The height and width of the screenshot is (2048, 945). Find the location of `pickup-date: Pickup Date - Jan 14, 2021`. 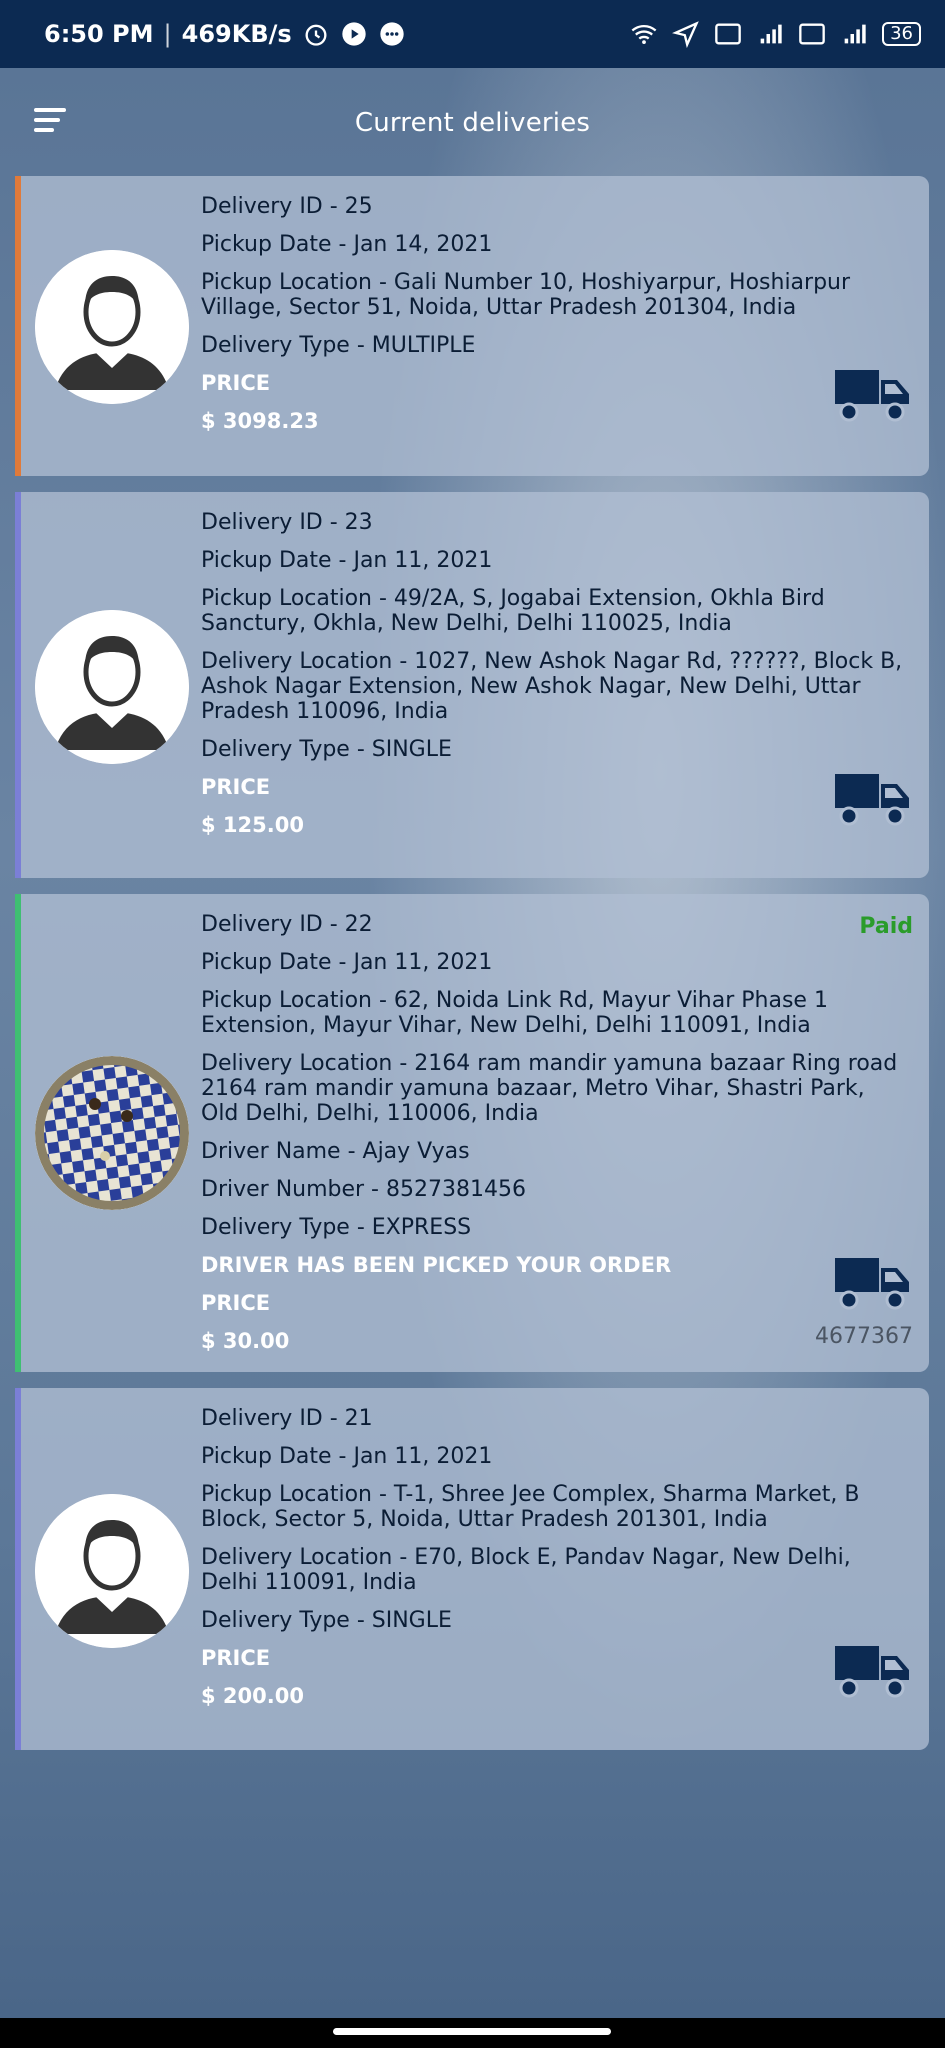

pickup-date: Pickup Date - Jan 14, 2021 is located at coordinates (347, 244).